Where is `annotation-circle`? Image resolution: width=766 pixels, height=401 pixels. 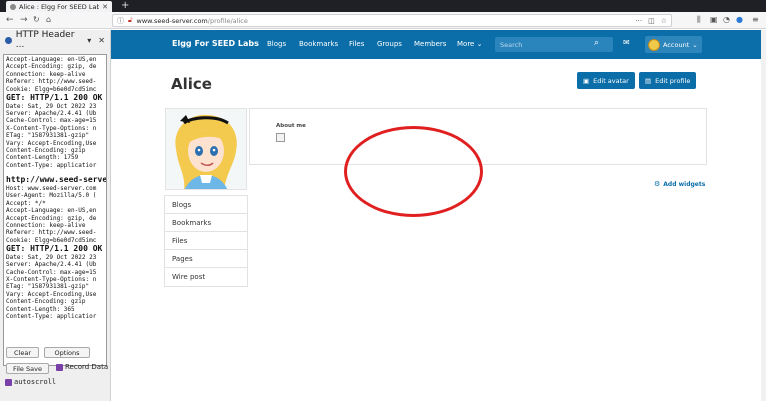
annotation-circle is located at coordinates (413, 171).